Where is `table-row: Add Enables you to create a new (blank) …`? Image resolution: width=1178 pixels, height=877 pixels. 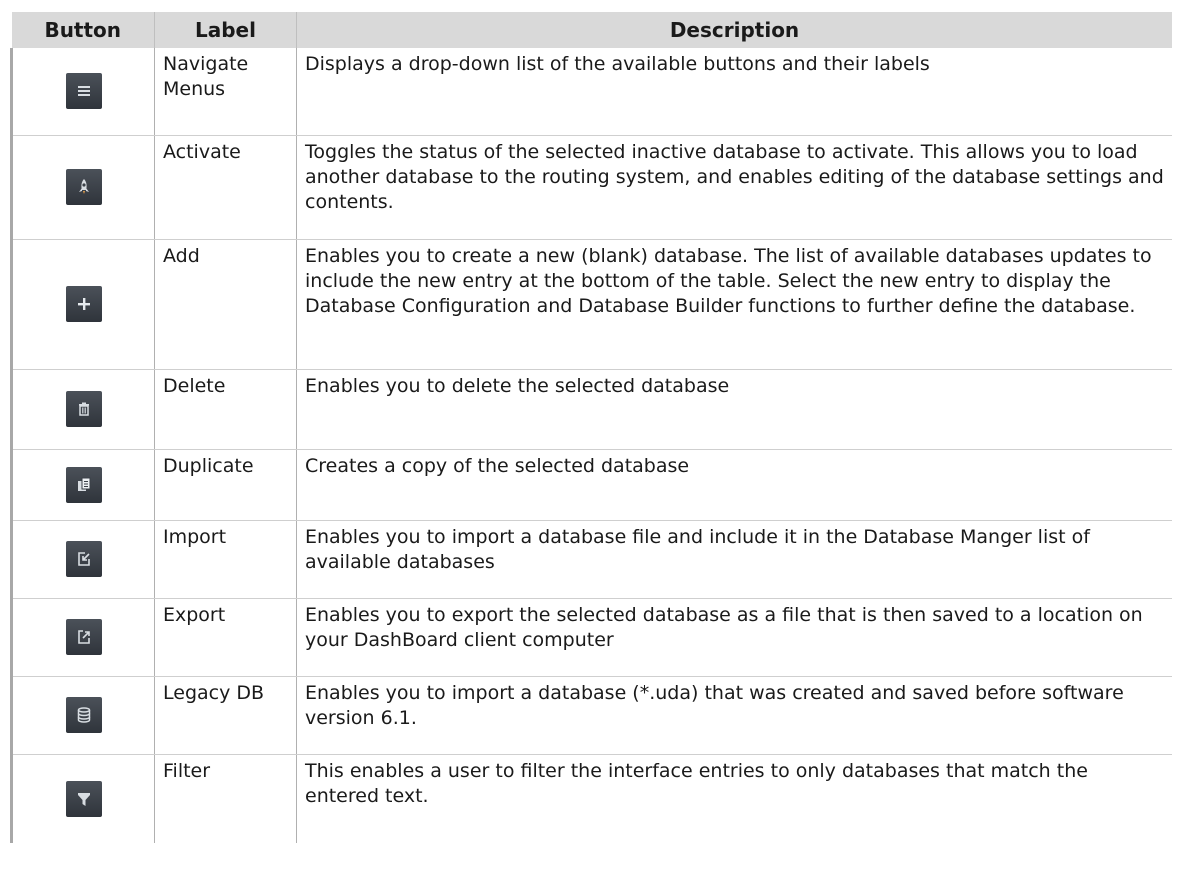
table-row: Add Enables you to create a new (blank) … is located at coordinates (591, 304).